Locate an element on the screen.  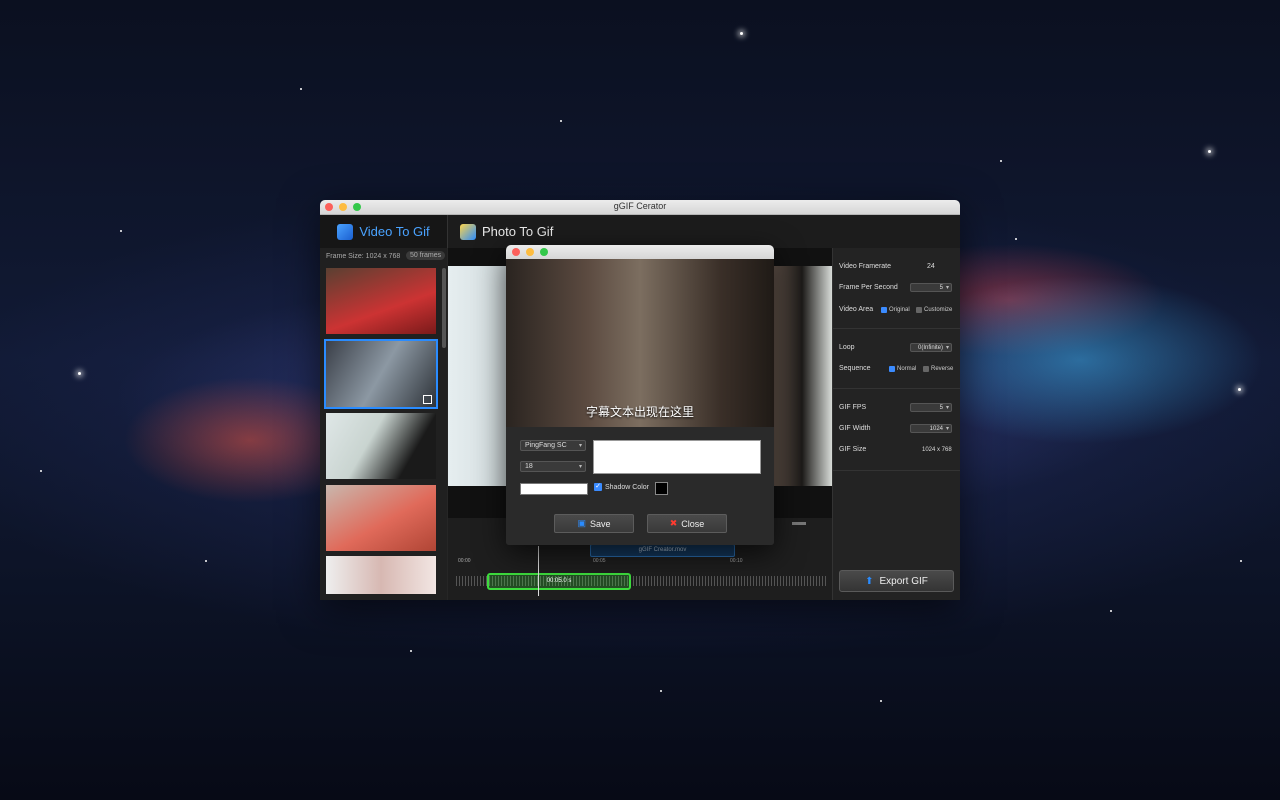
shadow-color-checkbox: ✓ Shadow Color is located at coordinates (621, 487).